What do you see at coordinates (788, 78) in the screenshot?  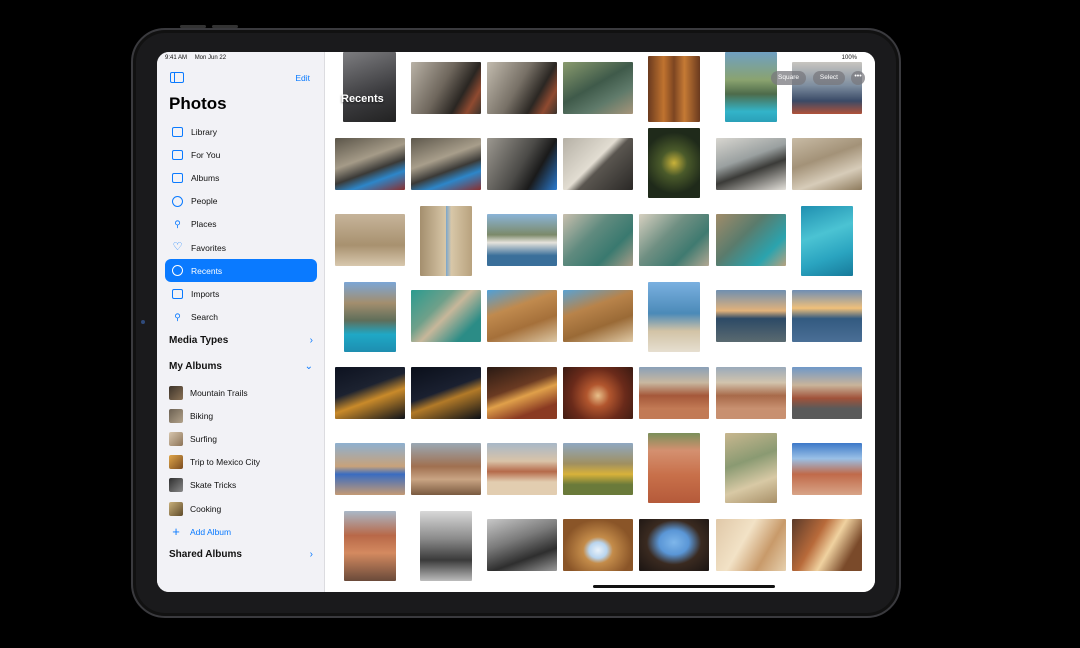 I see `square-button: Square` at bounding box center [788, 78].